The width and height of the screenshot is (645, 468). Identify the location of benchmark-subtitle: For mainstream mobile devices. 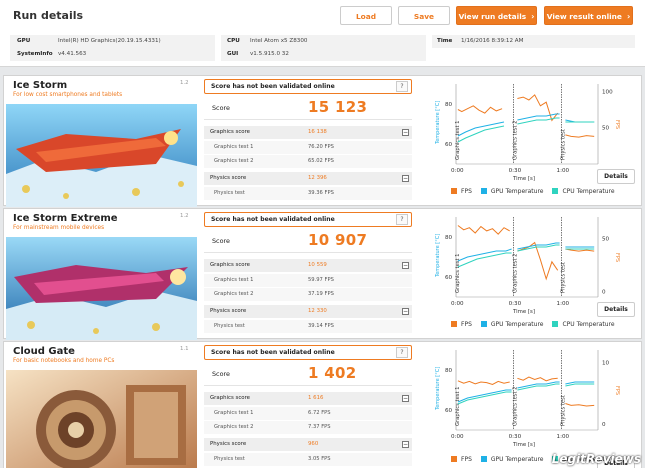
(59, 228).